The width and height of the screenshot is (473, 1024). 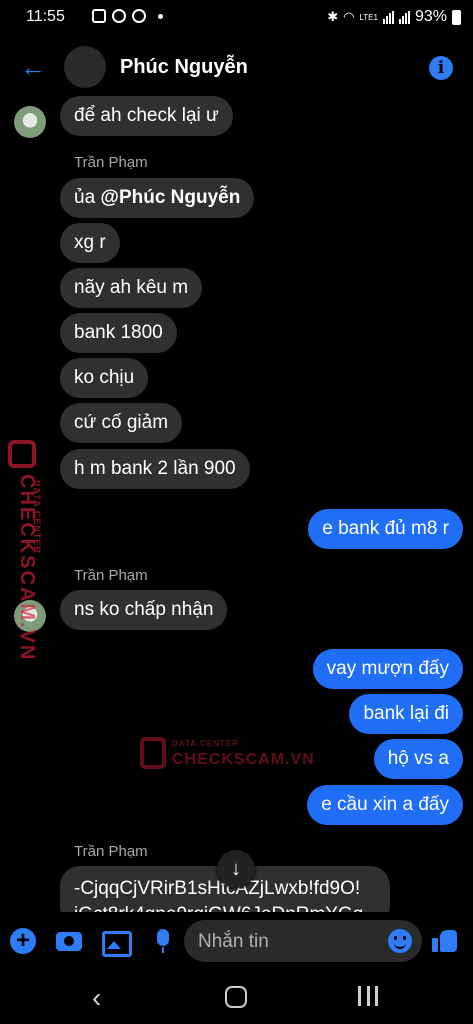 What do you see at coordinates (117, 942) in the screenshot?
I see `gallery-icon` at bounding box center [117, 942].